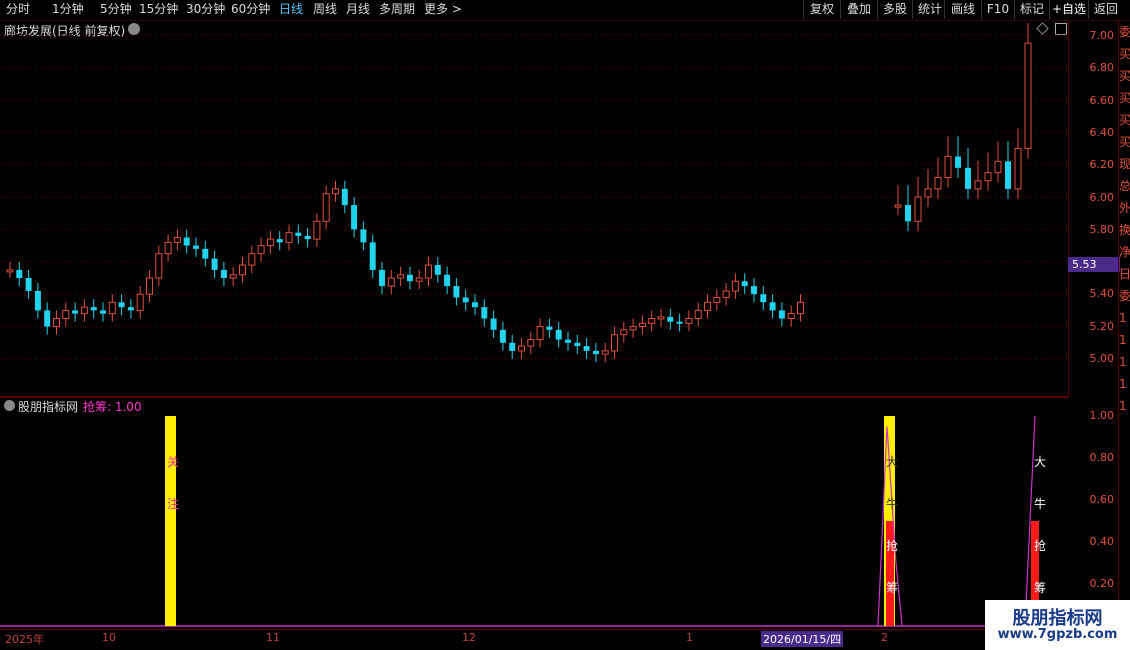 The image size is (1130, 650). Describe the element at coordinates (1102, 100) in the screenshot. I see `price-tick: 6.60` at that location.